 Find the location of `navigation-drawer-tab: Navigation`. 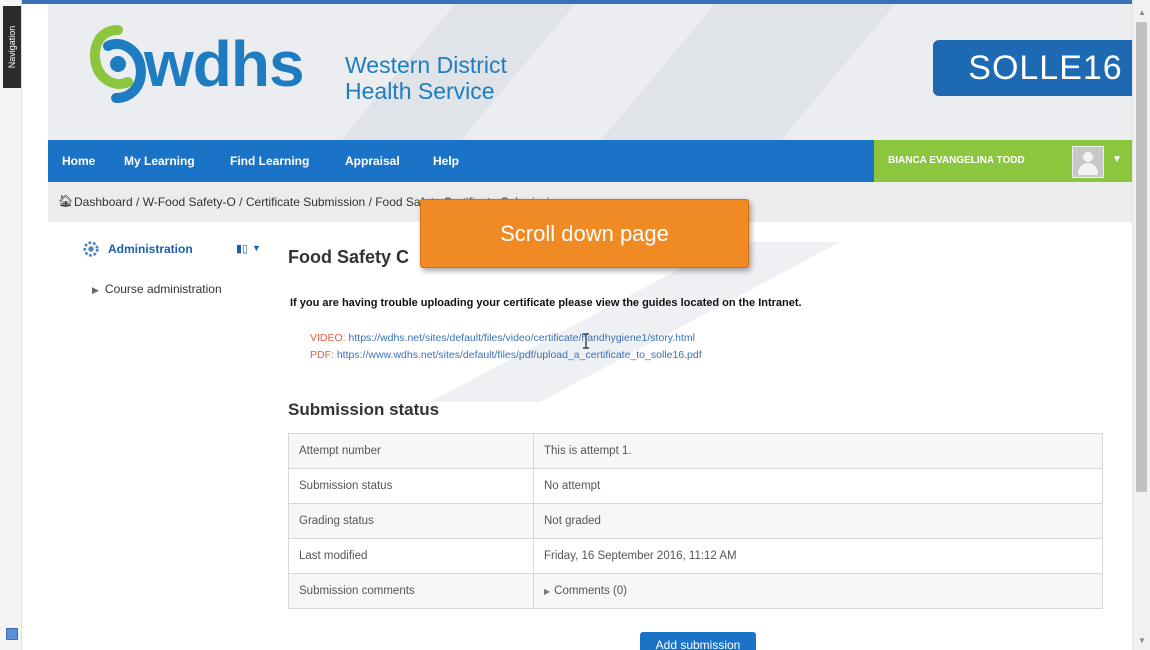

navigation-drawer-tab: Navigation is located at coordinates (12, 47).